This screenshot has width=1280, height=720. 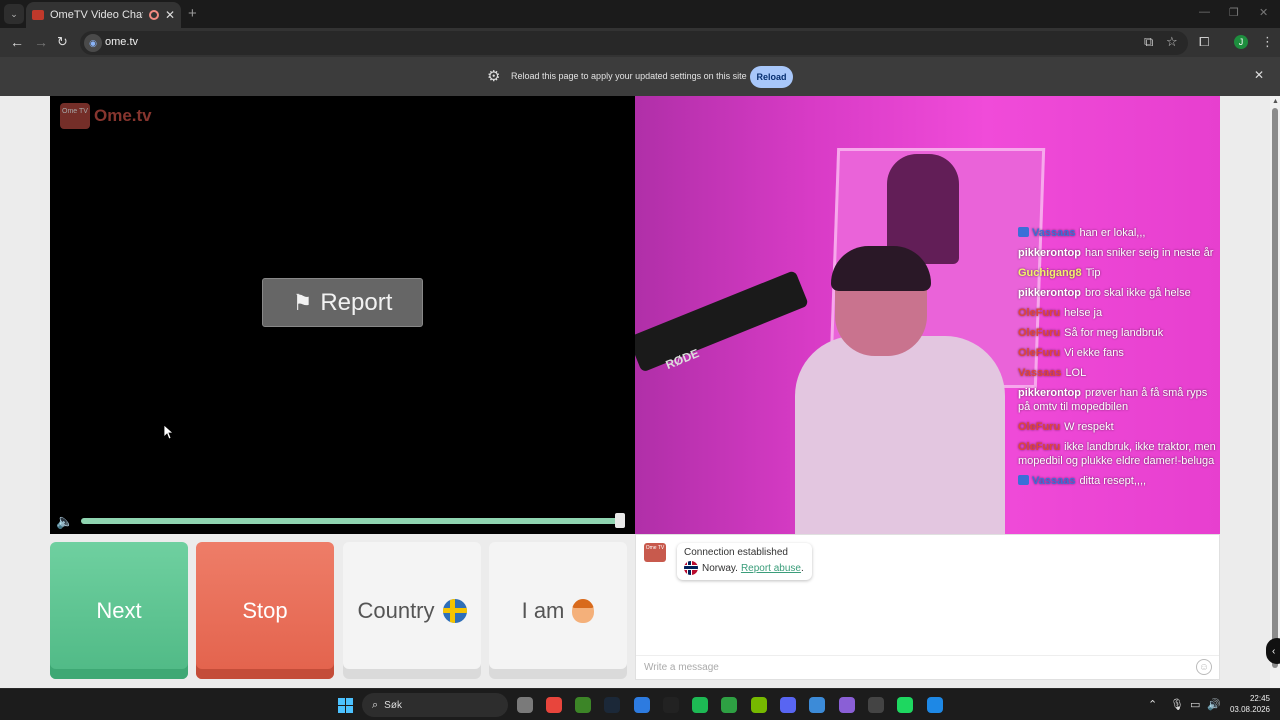 I want to click on app-blue2-icon, so click(x=935, y=705).